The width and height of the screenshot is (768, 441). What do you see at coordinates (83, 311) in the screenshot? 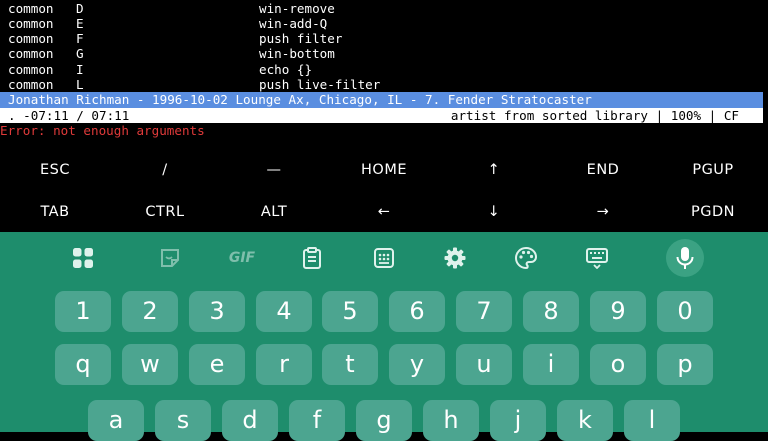
I see `key-1: 1` at bounding box center [83, 311].